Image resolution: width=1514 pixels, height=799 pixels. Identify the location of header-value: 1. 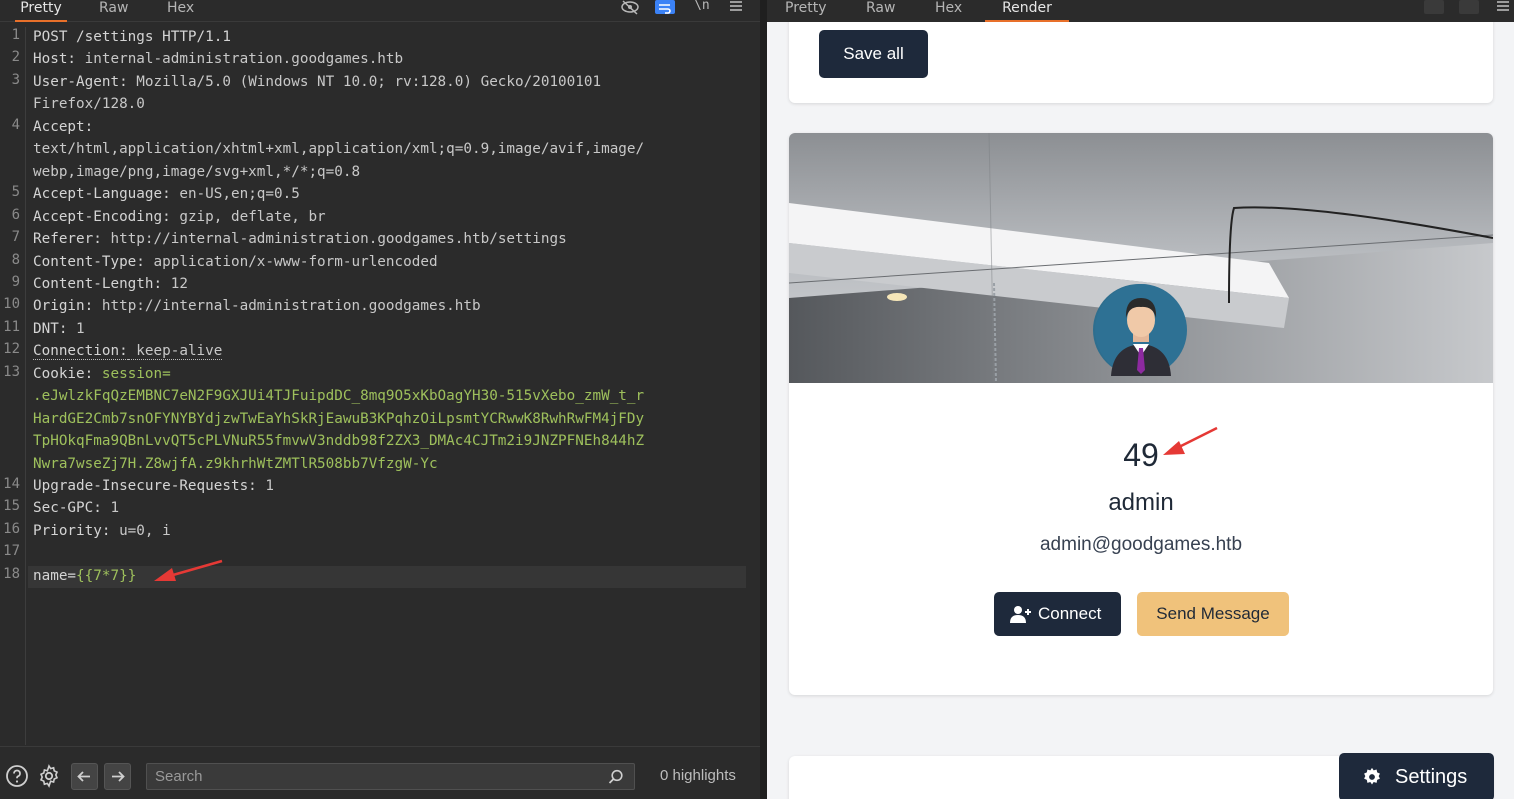
(265, 486).